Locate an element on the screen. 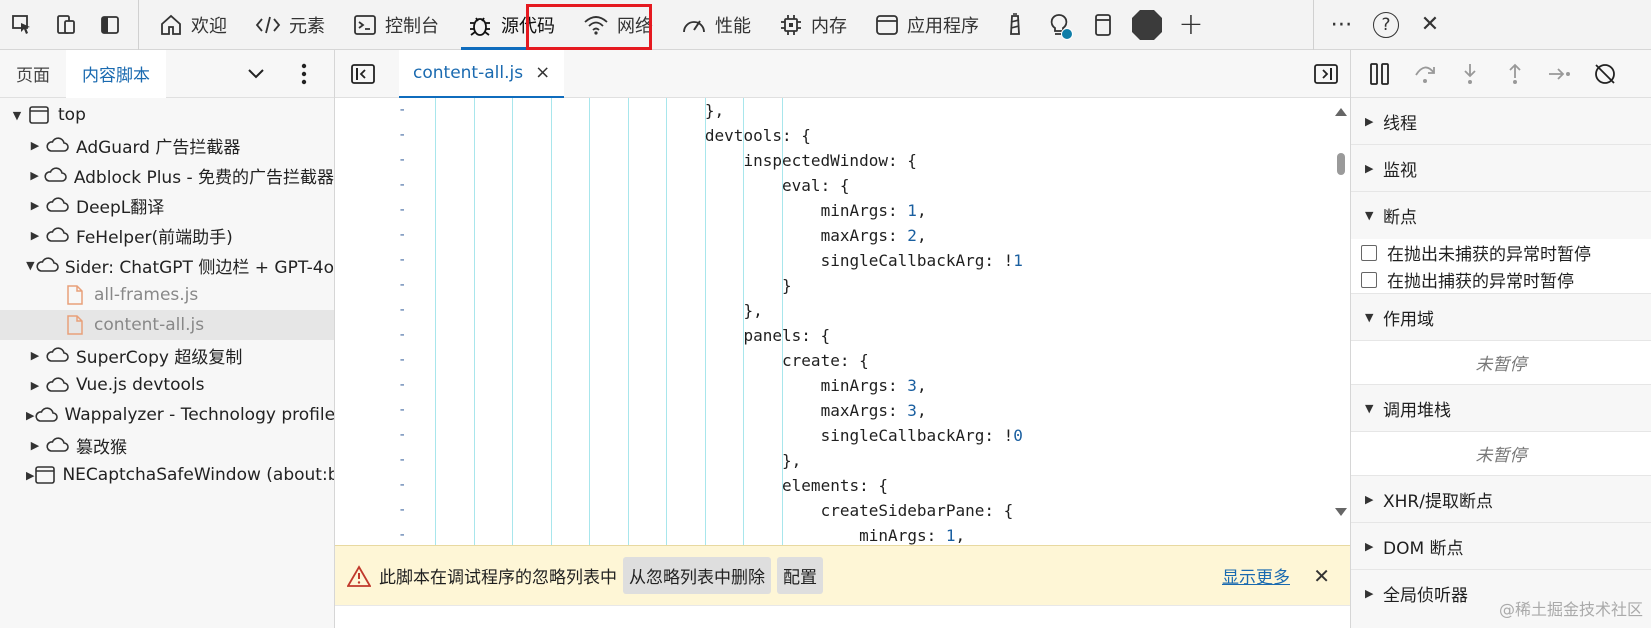  step-over-icon is located at coordinates (1424, 74).